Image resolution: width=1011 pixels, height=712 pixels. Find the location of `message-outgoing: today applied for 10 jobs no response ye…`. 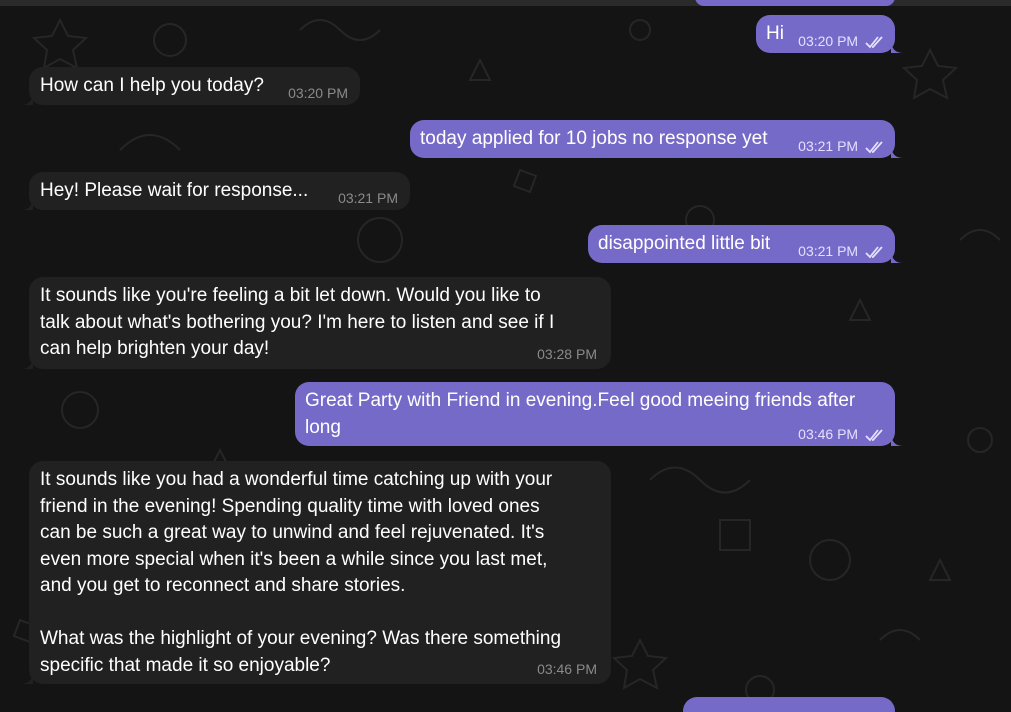

message-outgoing: today applied for 10 jobs no response ye… is located at coordinates (656, 139).